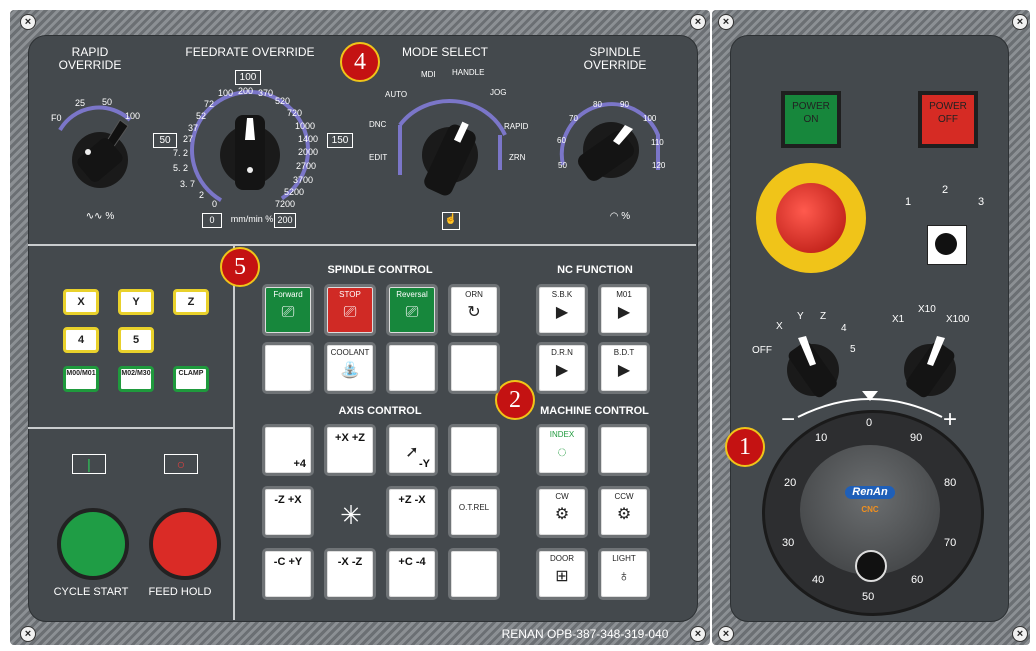  What do you see at coordinates (250, 52) in the screenshot?
I see `feedrate-override-title: FEEDRATE OVERRIDE` at bounding box center [250, 52].